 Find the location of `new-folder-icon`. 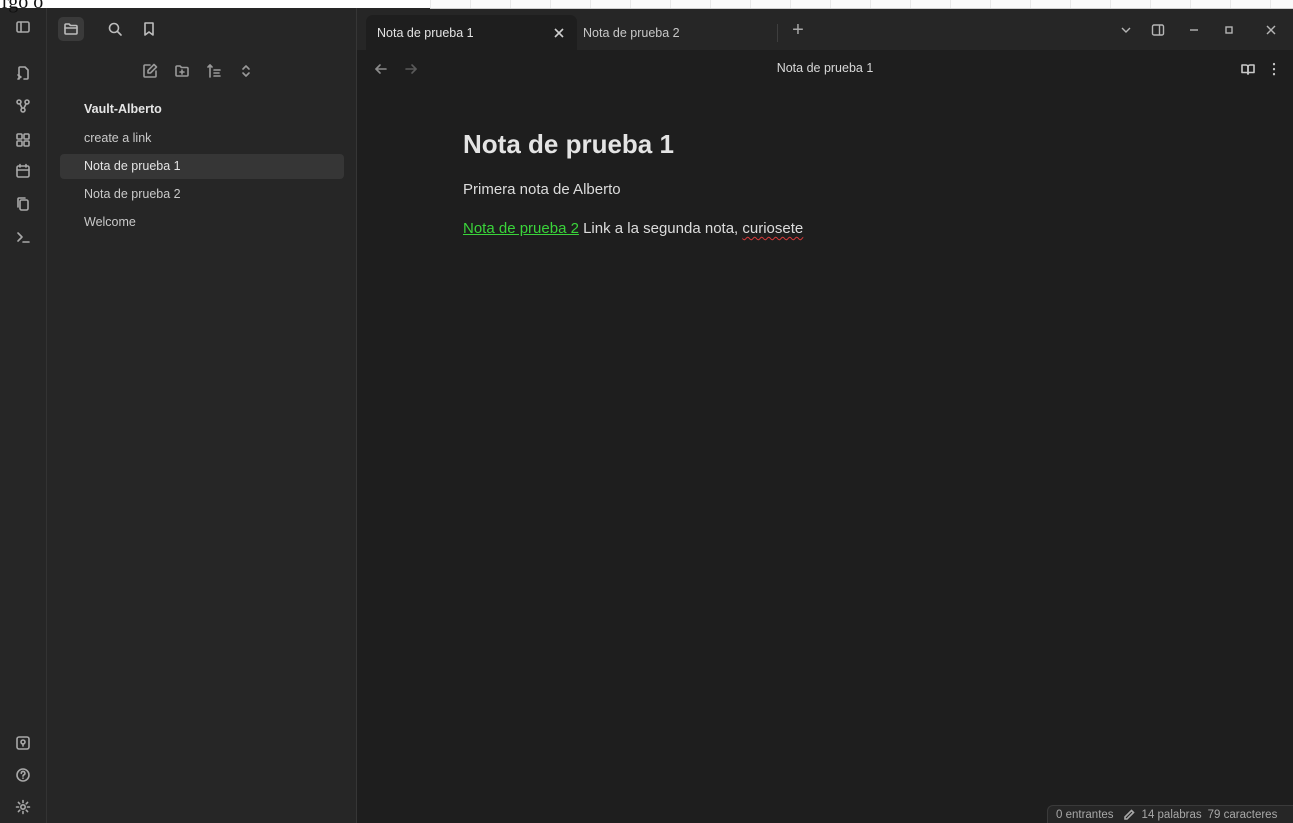

new-folder-icon is located at coordinates (182, 71).